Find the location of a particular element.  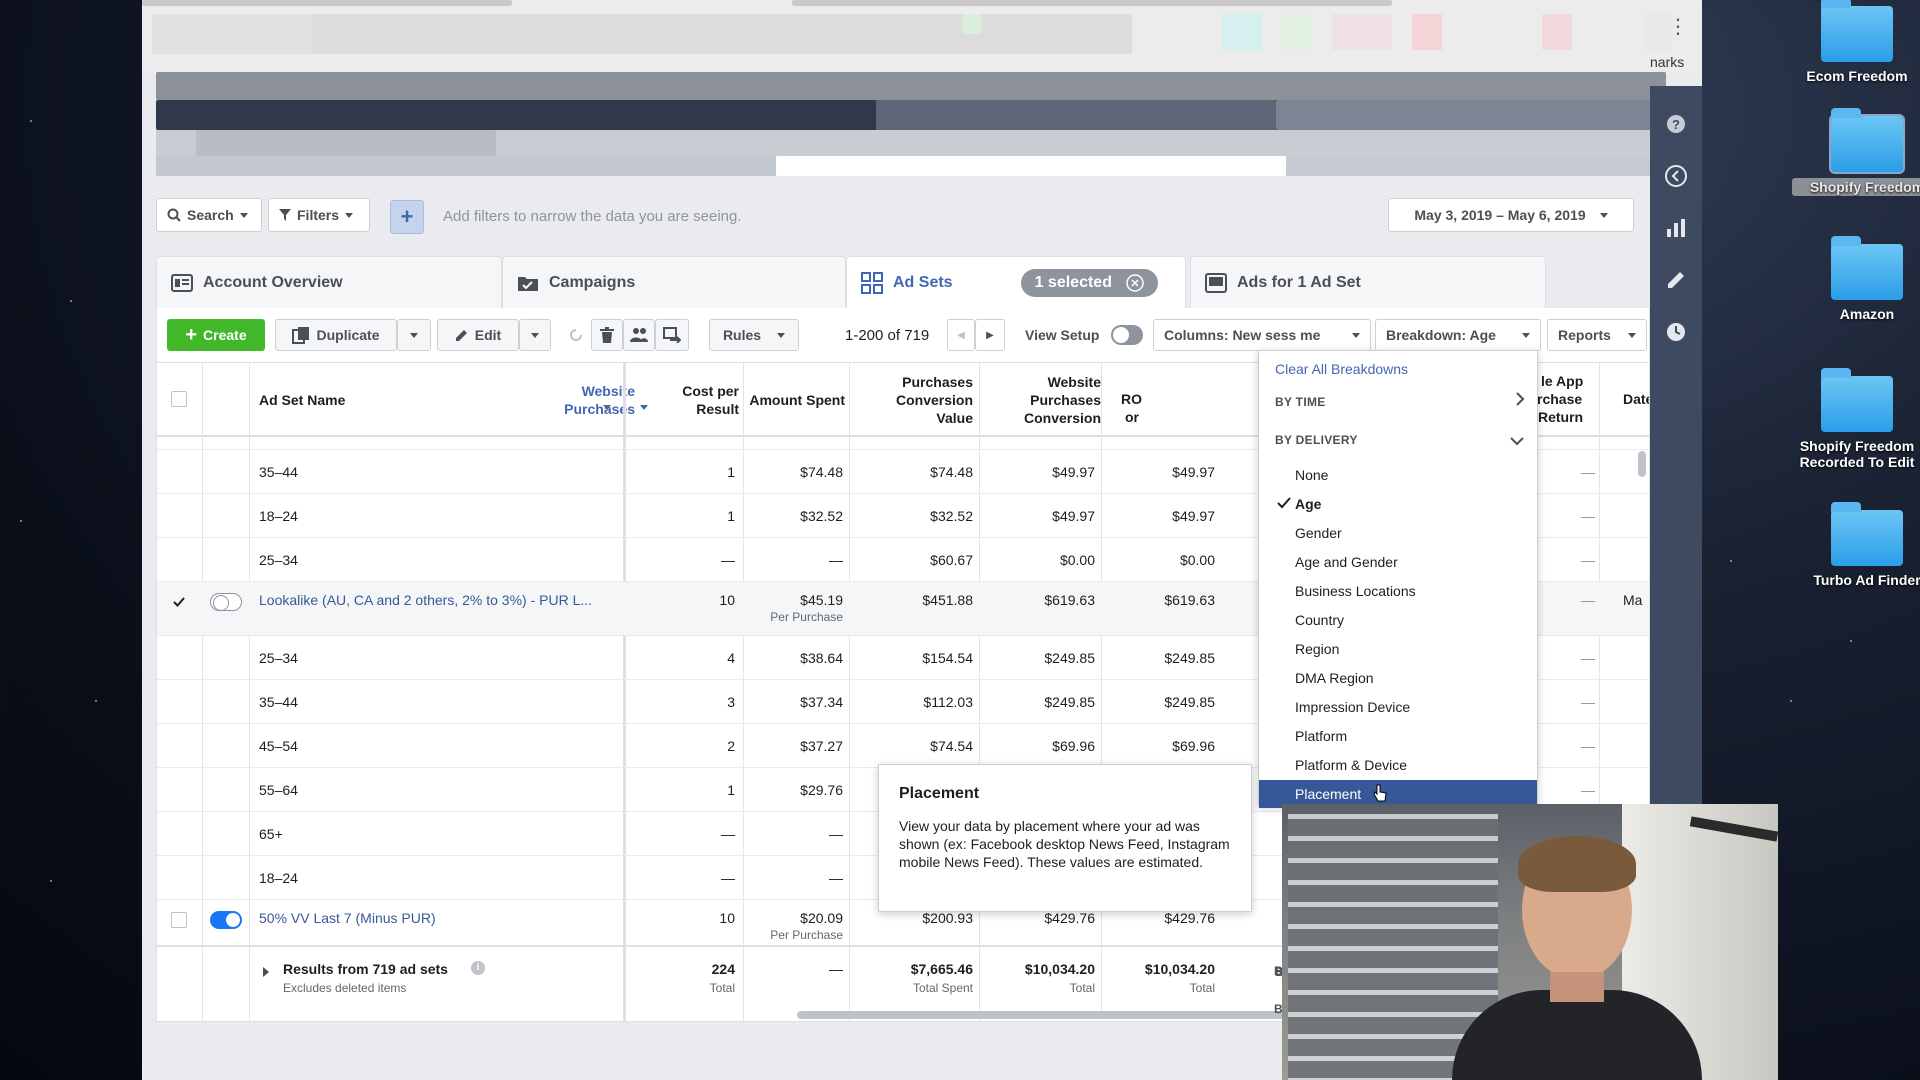

header-website-purchases: Website Purchases is located at coordinates (588, 400).